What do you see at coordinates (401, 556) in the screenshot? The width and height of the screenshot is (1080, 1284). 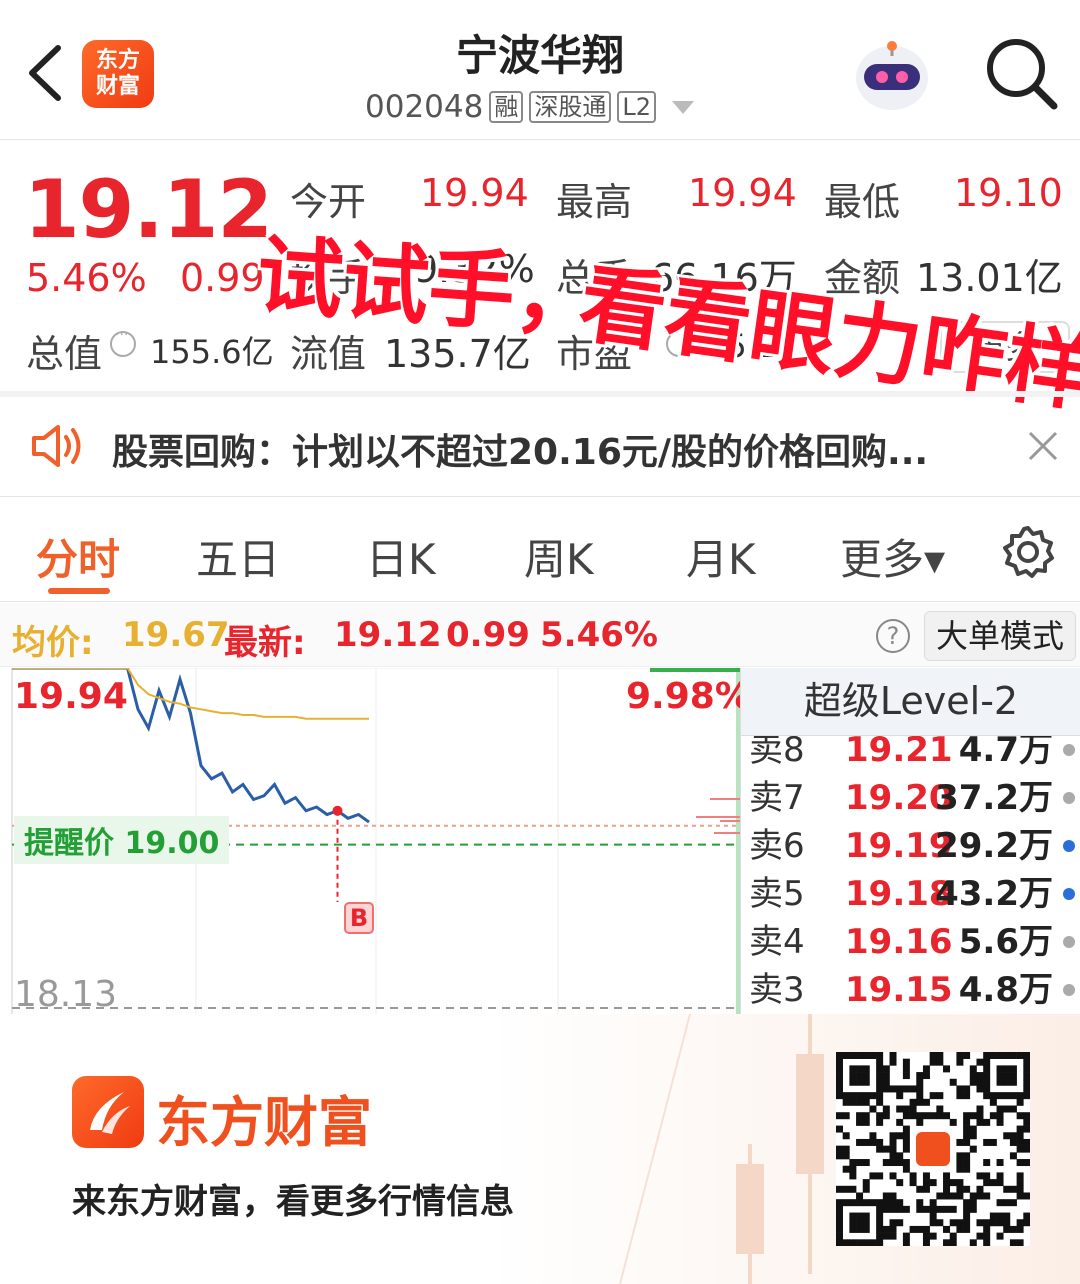 I see `tab-daily-k: 日K` at bounding box center [401, 556].